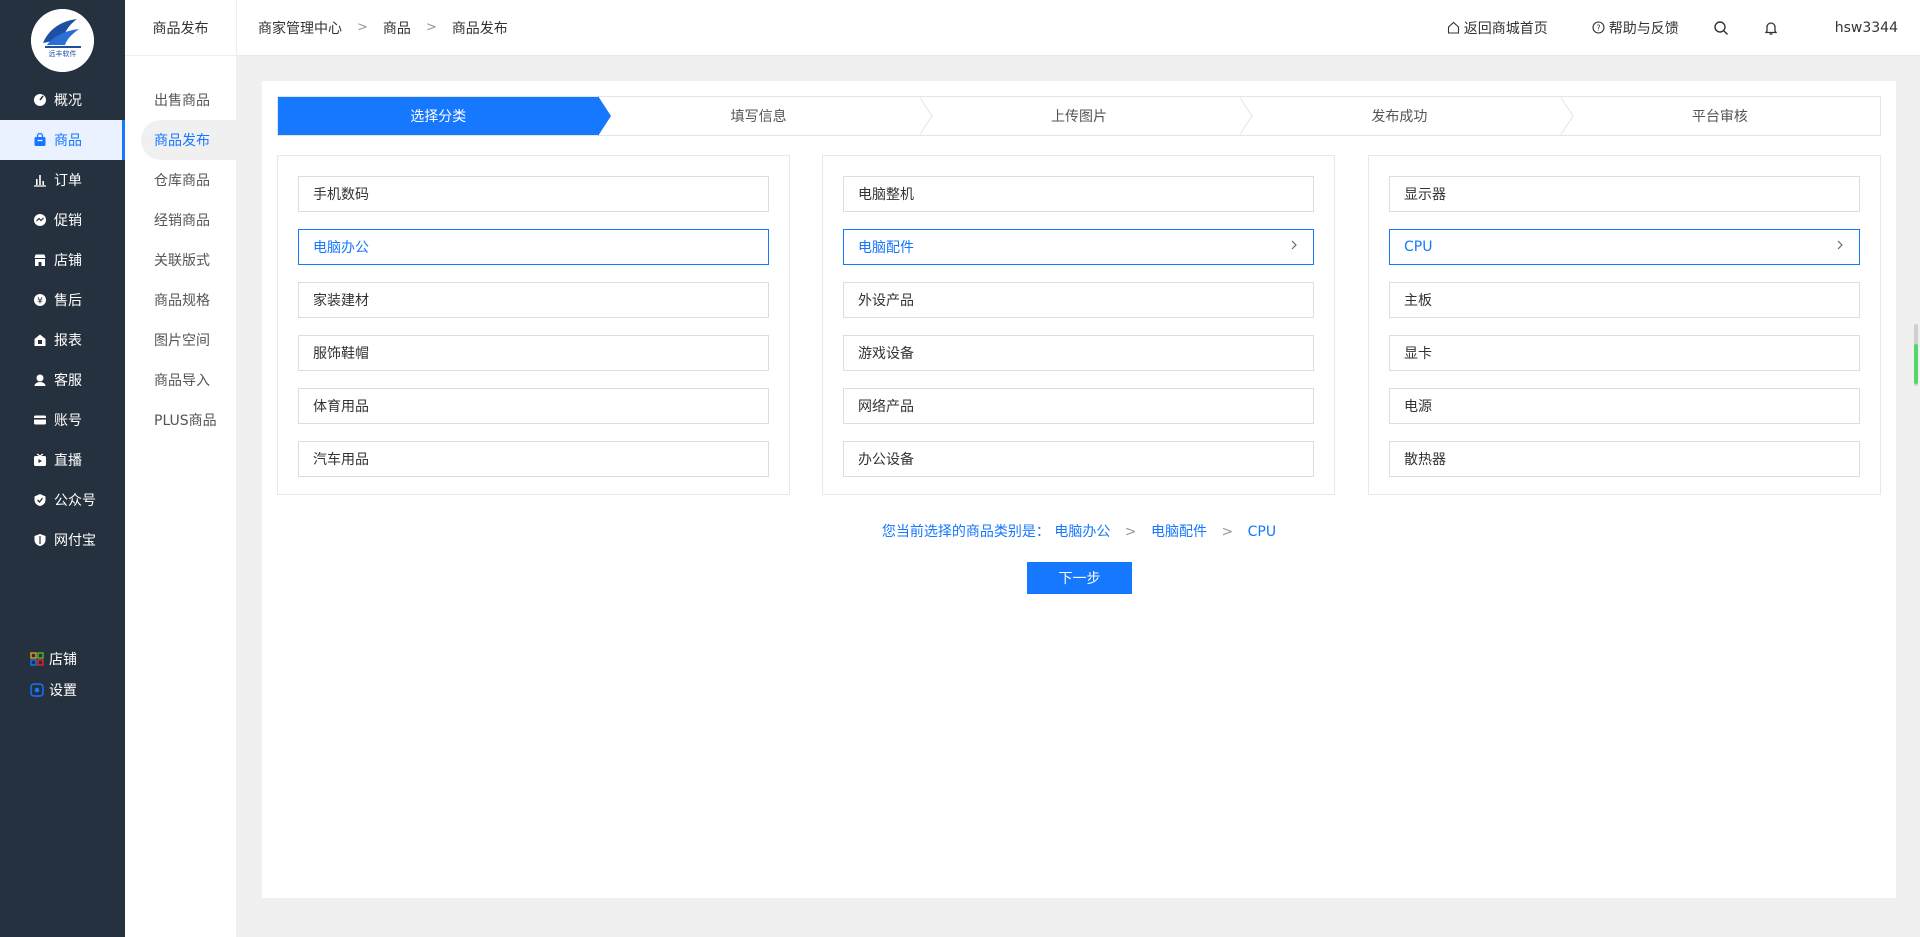 This screenshot has width=1920, height=937. Describe the element at coordinates (300, 28) in the screenshot. I see `breadcrumb-item: 商家管理中心` at that location.